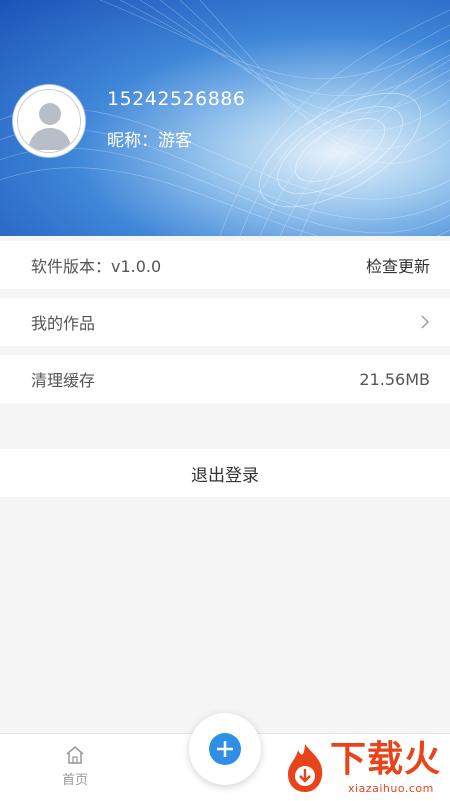 The image size is (450, 801). Describe the element at coordinates (74, 780) in the screenshot. I see `nav-home-label: 首页` at that location.